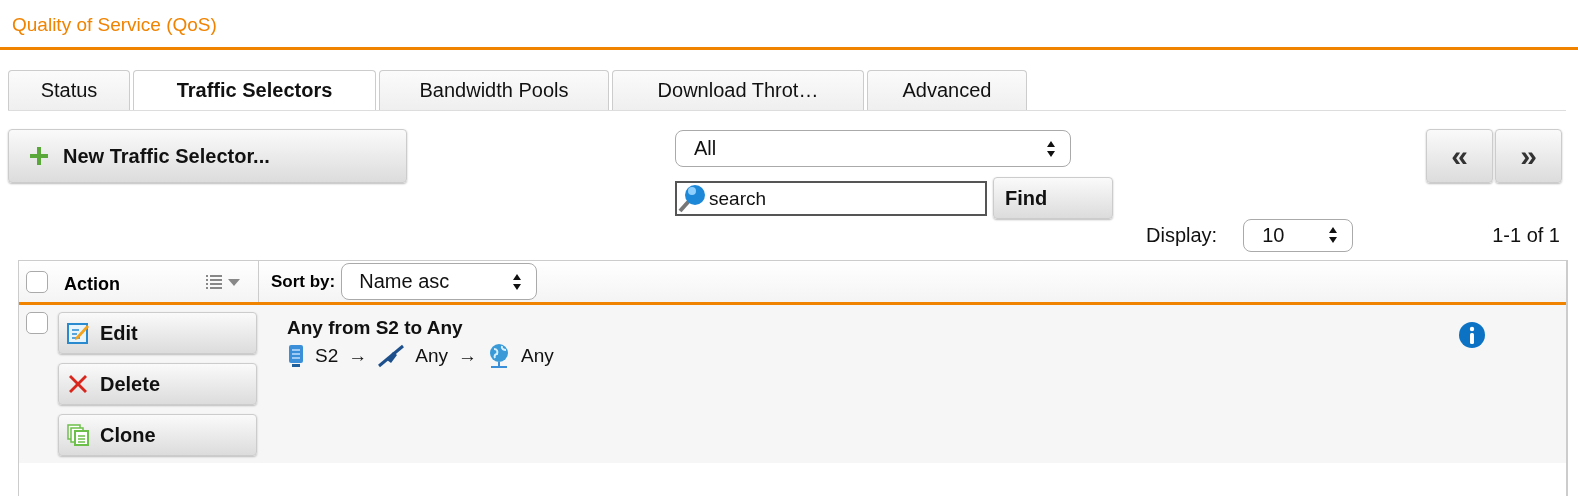  What do you see at coordinates (37, 281) in the screenshot?
I see `checkbox` at bounding box center [37, 281].